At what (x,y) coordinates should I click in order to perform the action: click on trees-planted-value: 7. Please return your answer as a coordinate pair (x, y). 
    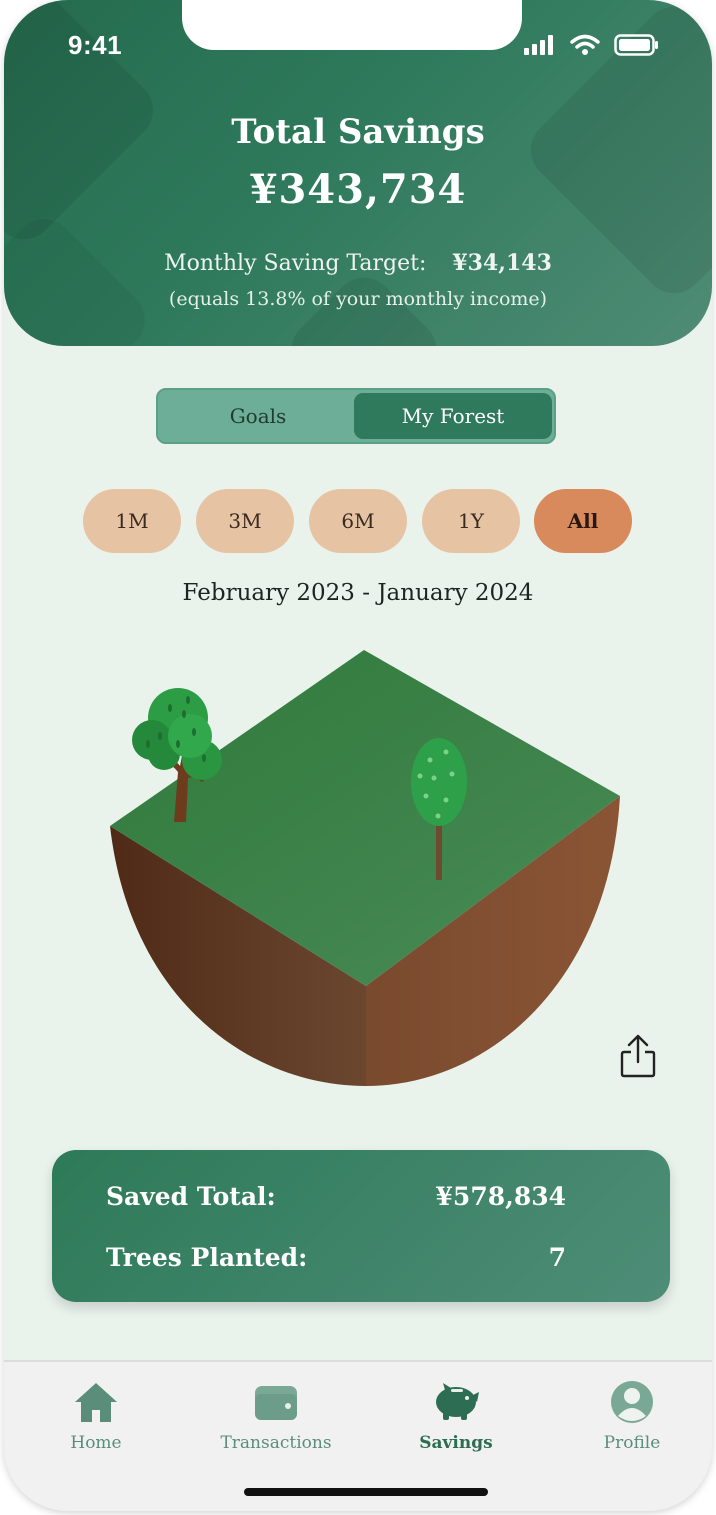
    Looking at the image, I should click on (557, 1257).